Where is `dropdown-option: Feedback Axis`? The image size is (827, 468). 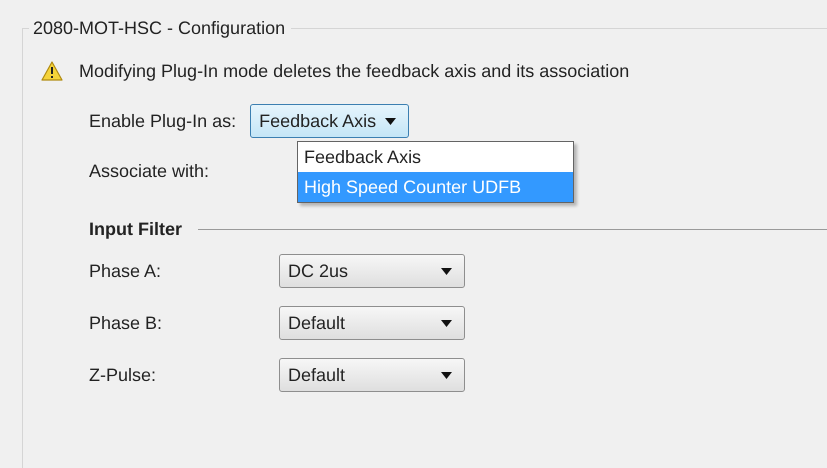
dropdown-option: Feedback Axis is located at coordinates (435, 157).